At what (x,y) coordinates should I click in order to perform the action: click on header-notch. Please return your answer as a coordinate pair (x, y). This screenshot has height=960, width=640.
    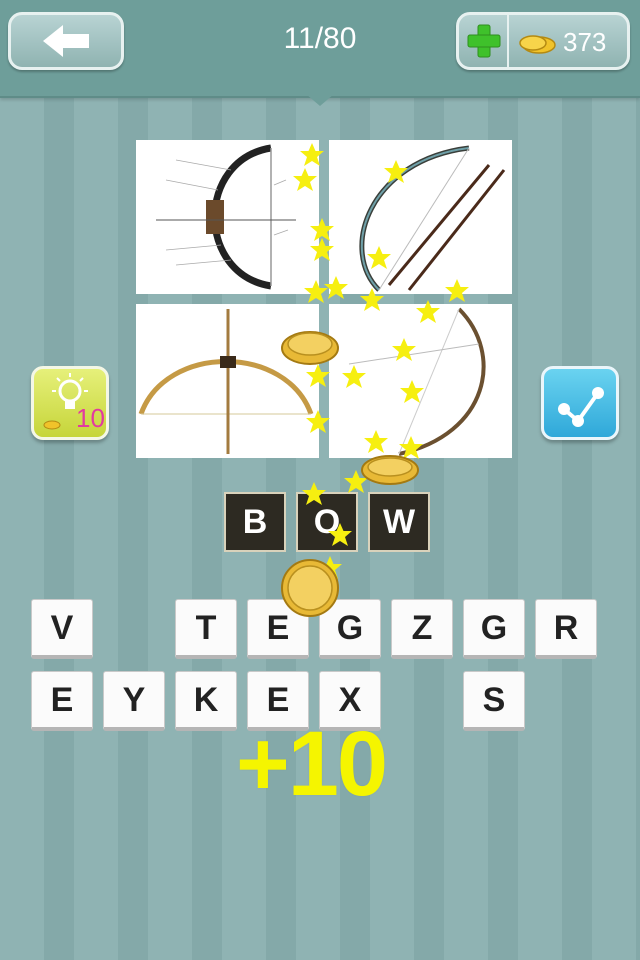
    Looking at the image, I should click on (320, 100).